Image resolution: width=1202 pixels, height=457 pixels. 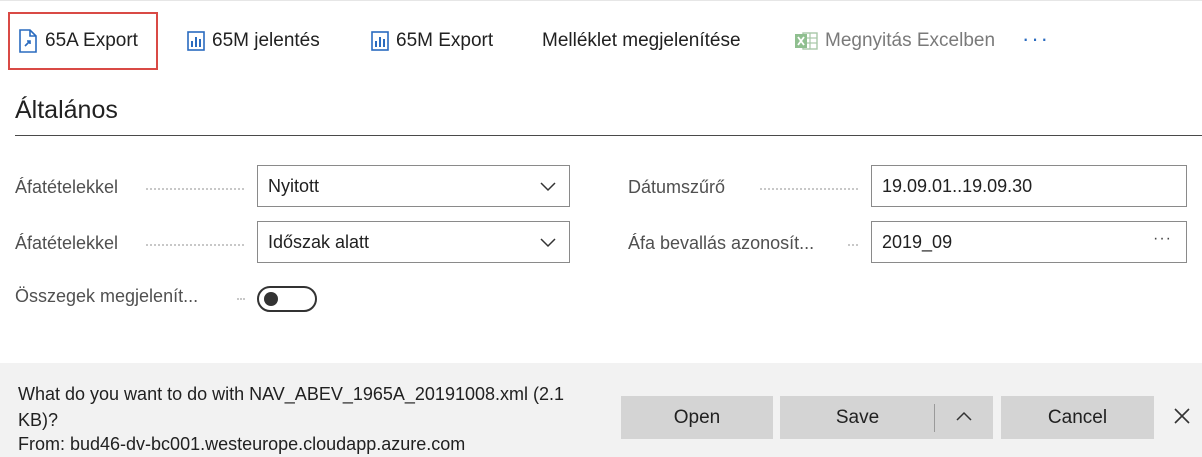 What do you see at coordinates (445, 40) in the screenshot?
I see `export-65m-label: 65M Export` at bounding box center [445, 40].